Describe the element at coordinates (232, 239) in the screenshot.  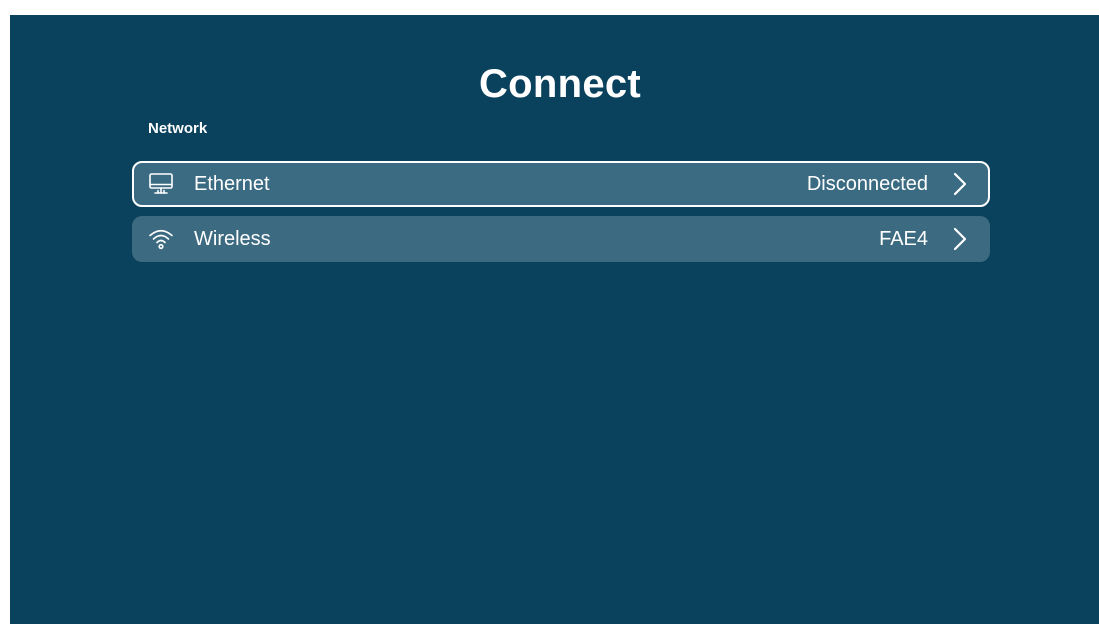
I see `network-item-label: Wireless` at that location.